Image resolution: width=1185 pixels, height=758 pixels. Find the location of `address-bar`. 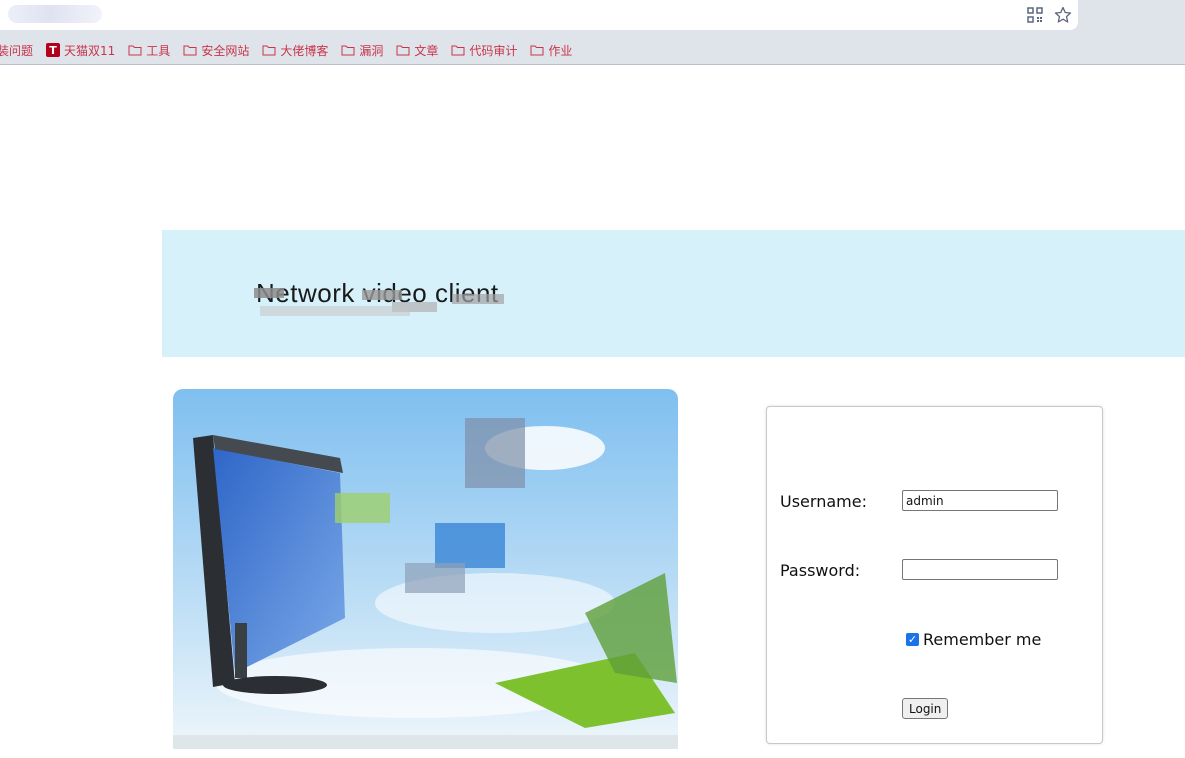

address-bar is located at coordinates (539, 15).